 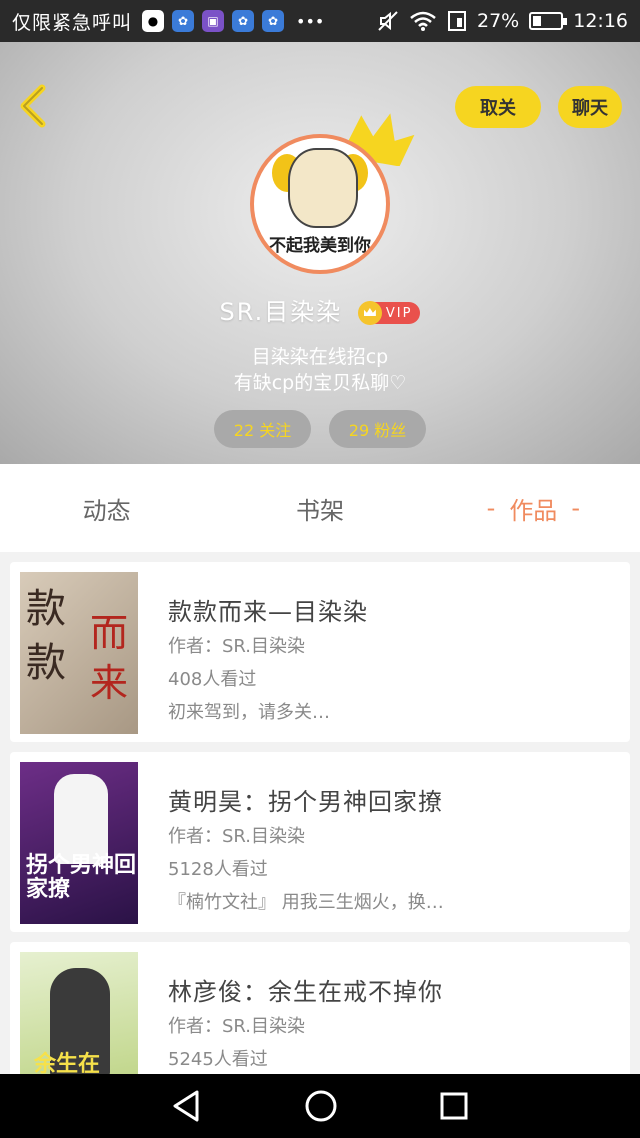 What do you see at coordinates (491, 508) in the screenshot?
I see `tab-works-dash-left: -` at bounding box center [491, 508].